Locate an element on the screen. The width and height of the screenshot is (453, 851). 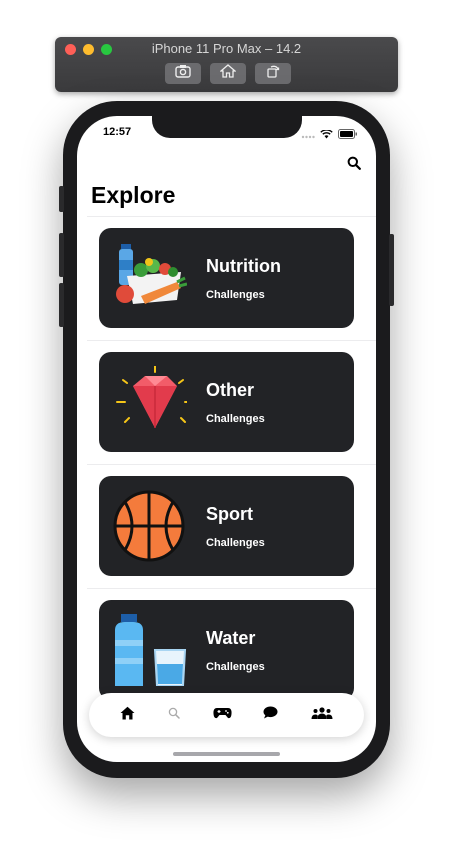
category-card-nutrition: Nutrition Challenges is located at coordinates (226, 278).